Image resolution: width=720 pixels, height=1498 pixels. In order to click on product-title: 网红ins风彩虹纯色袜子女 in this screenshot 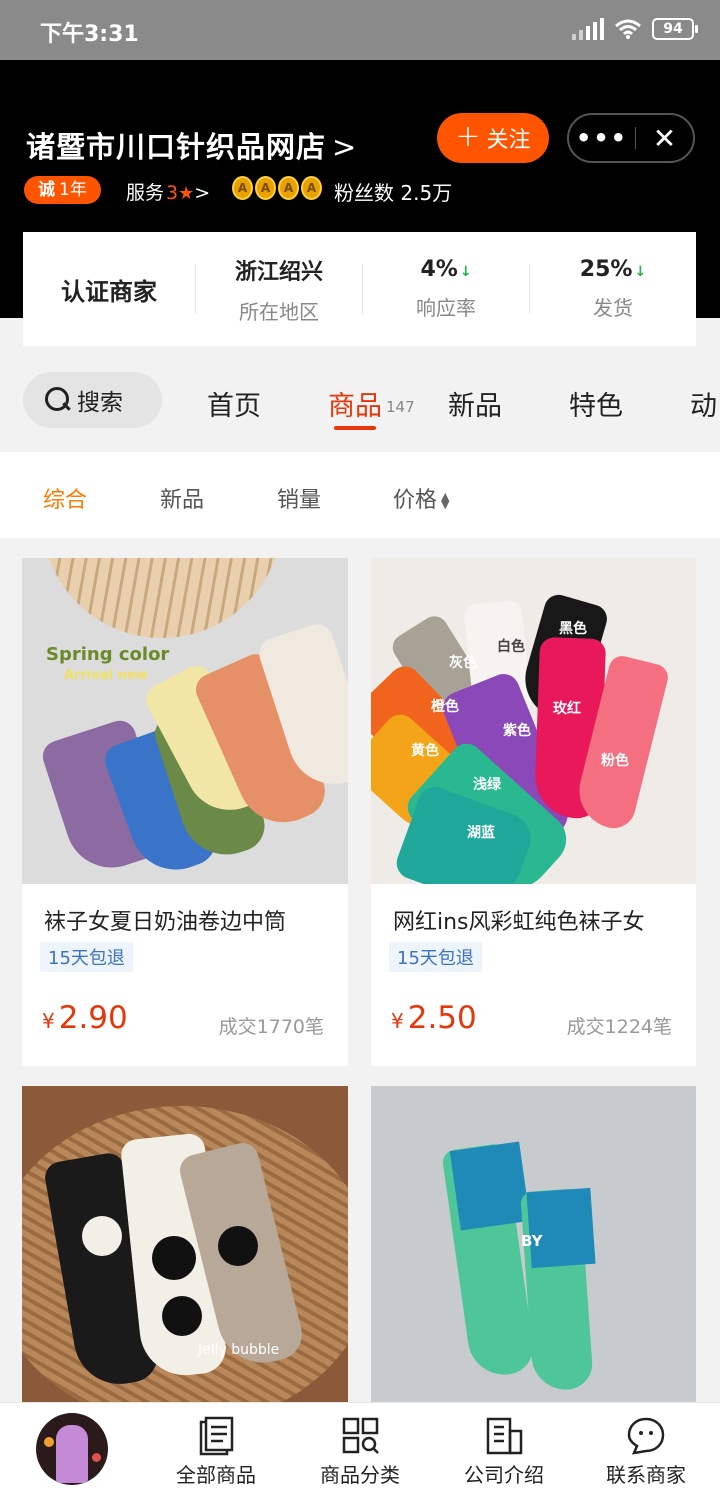, I will do `click(519, 922)`.